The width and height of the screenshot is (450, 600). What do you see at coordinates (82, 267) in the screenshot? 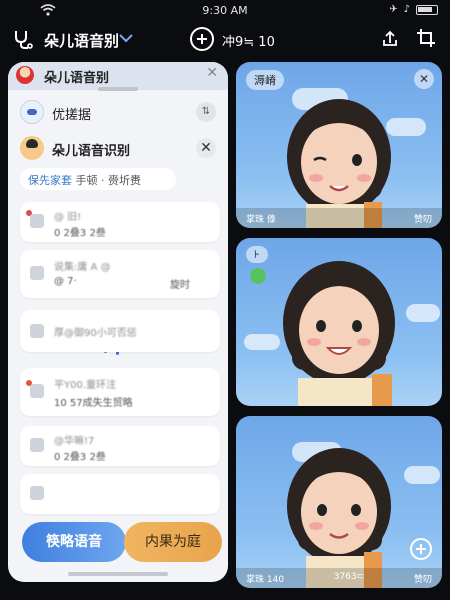
I see `item-title: 说集:庸 A @` at bounding box center [82, 267].